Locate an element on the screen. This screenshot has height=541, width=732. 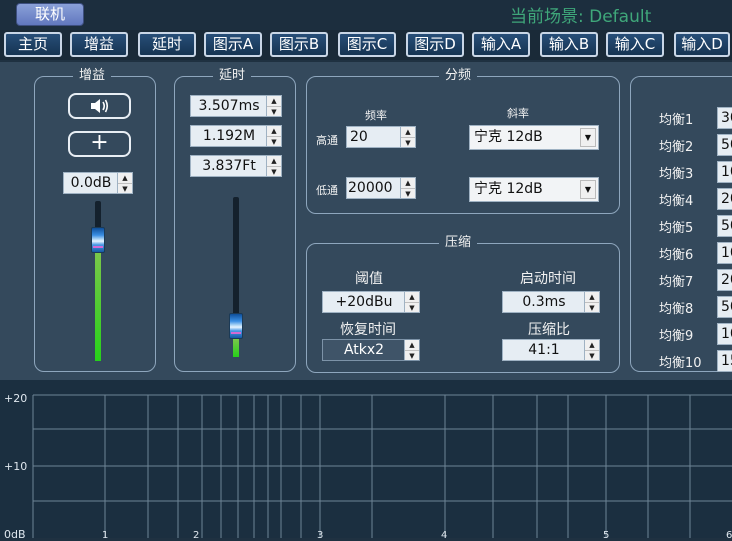
delay-ms-arrows: ▲ ▼ is located at coordinates (273, 106).